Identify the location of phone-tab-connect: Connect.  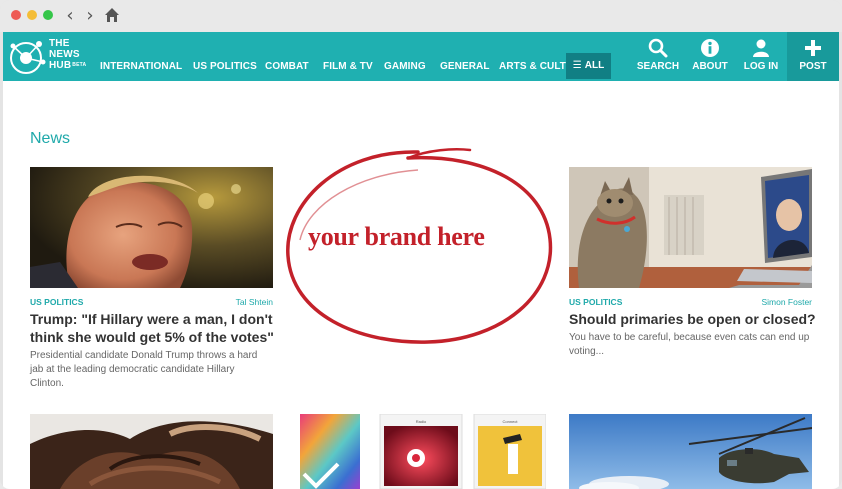
(511, 421).